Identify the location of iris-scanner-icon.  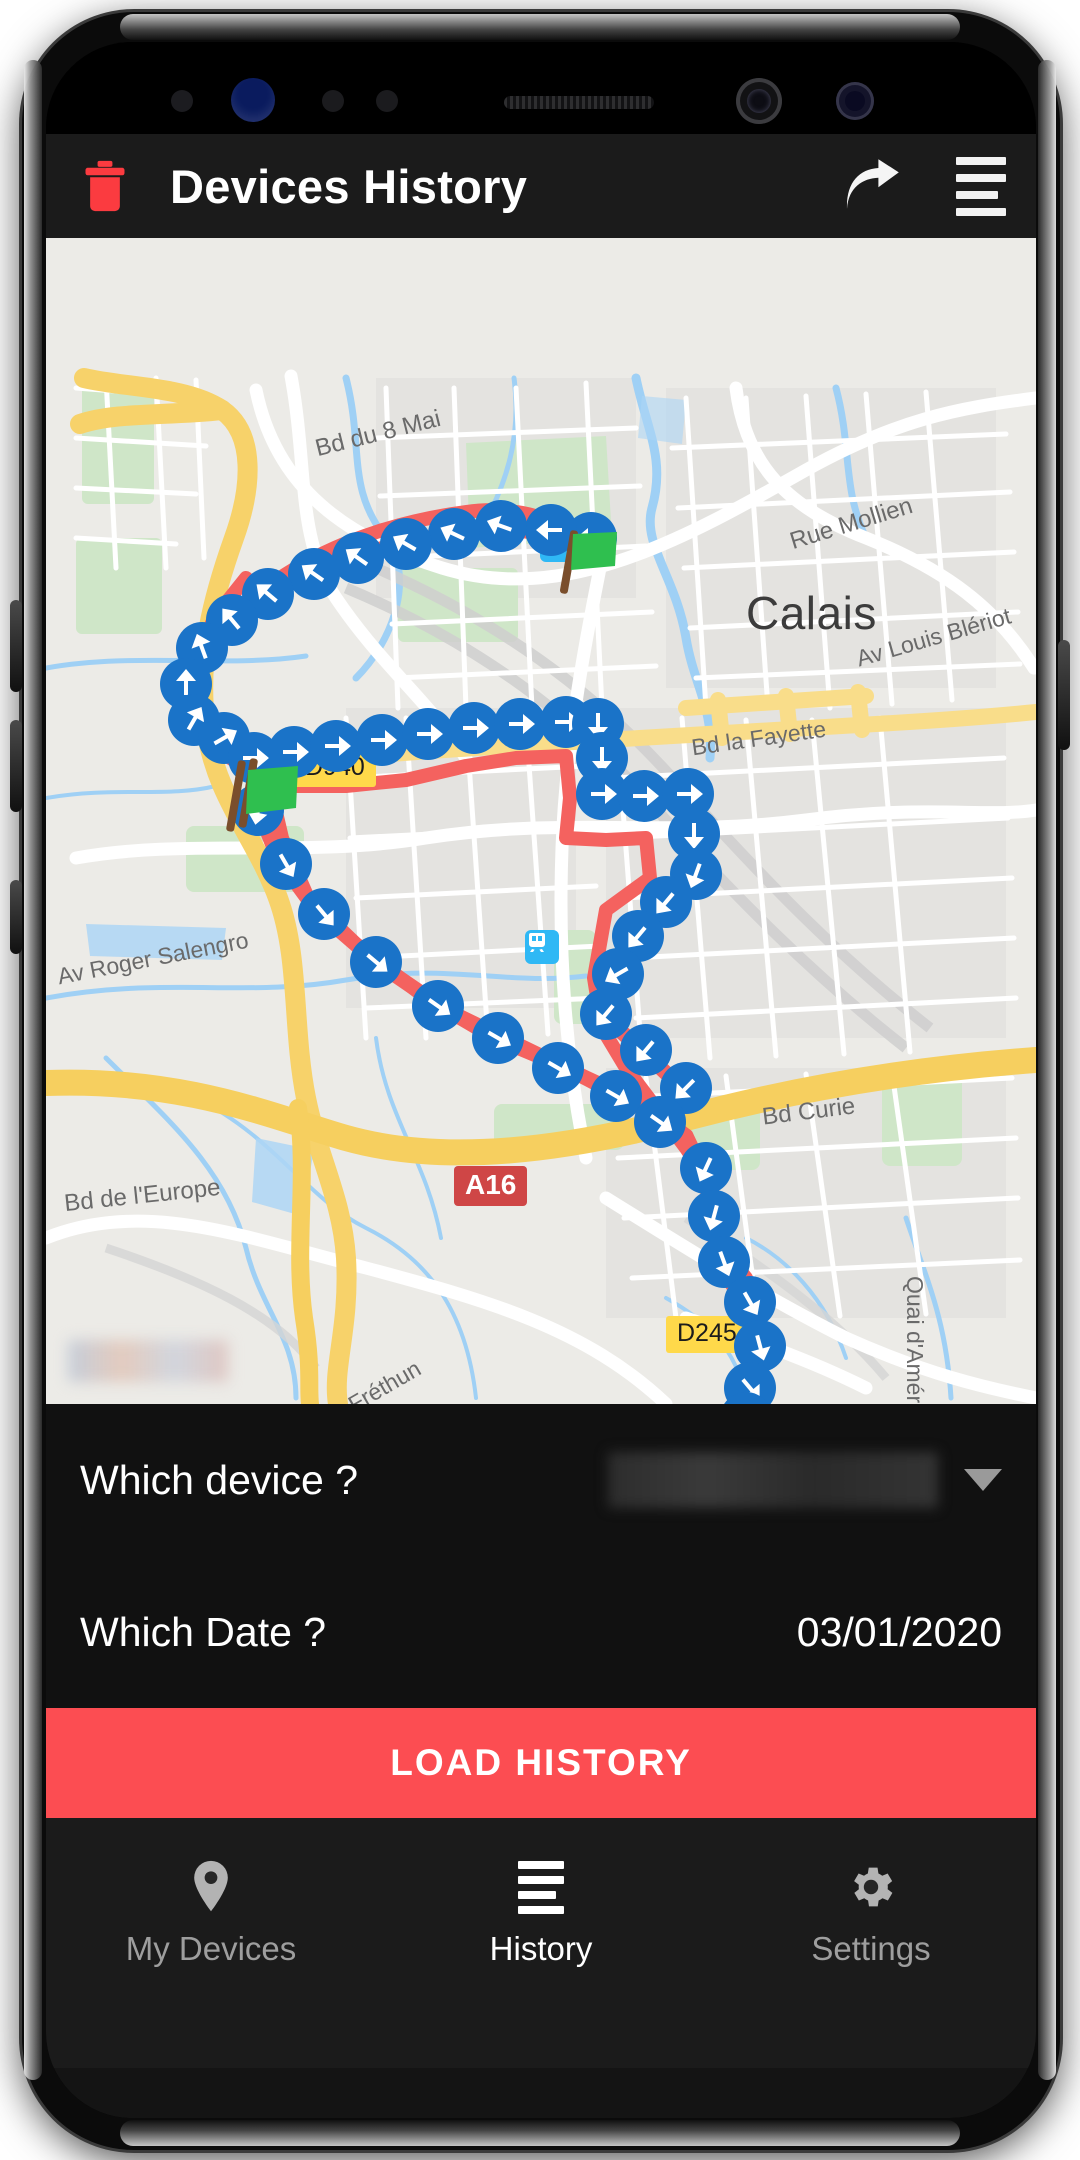
(253, 100).